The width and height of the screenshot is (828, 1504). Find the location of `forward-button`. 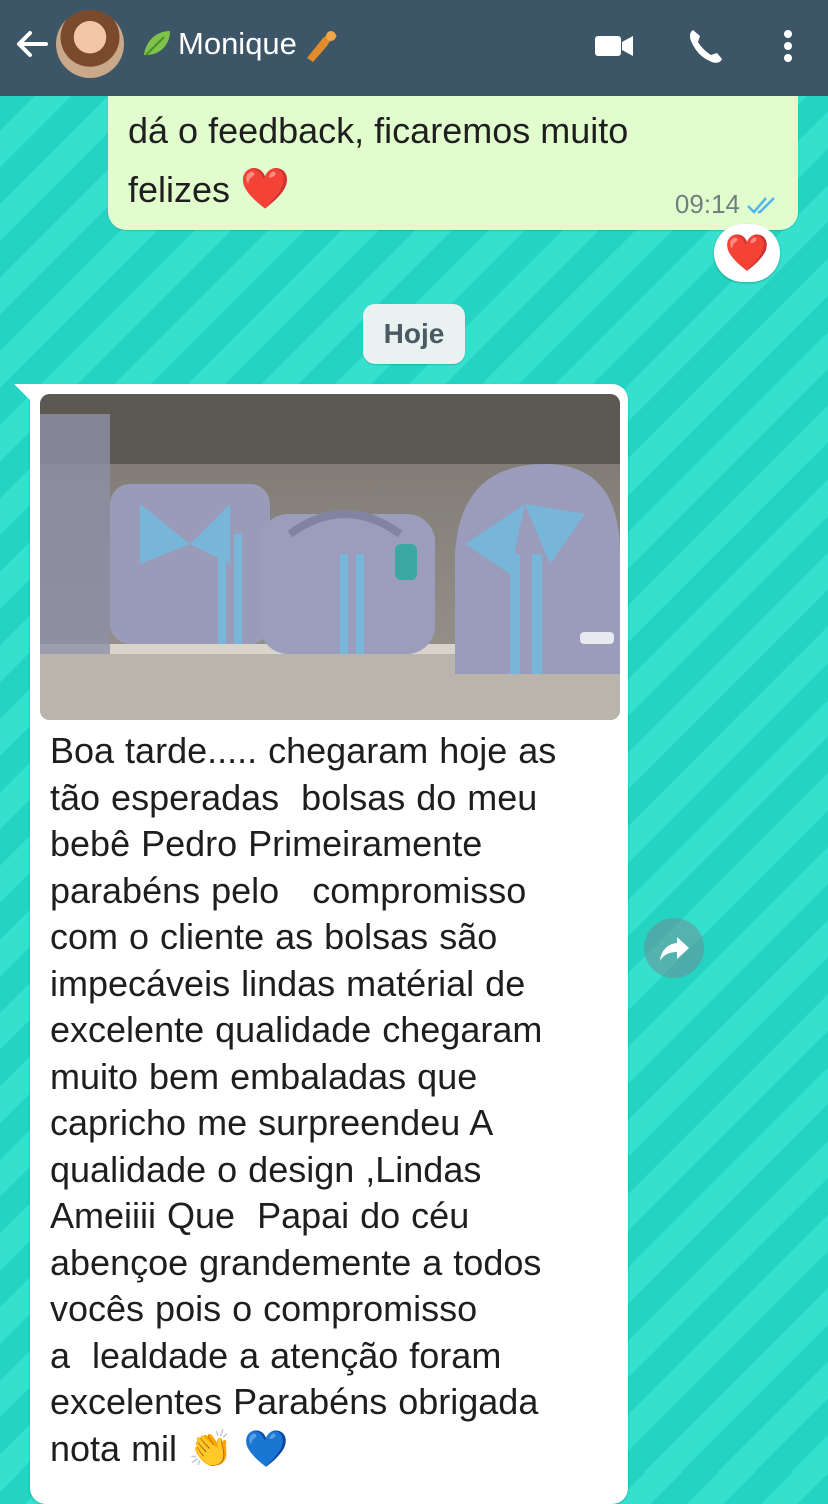

forward-button is located at coordinates (674, 948).